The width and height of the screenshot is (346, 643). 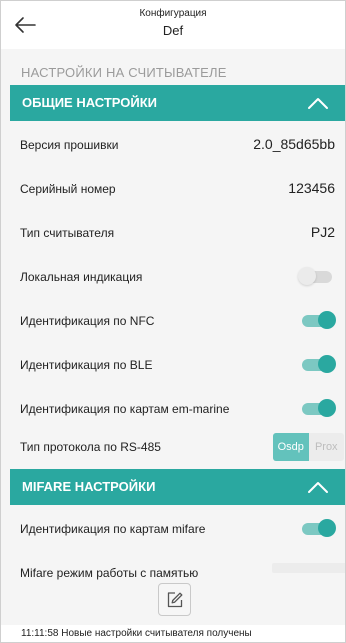 I want to click on edit-button, so click(x=174, y=599).